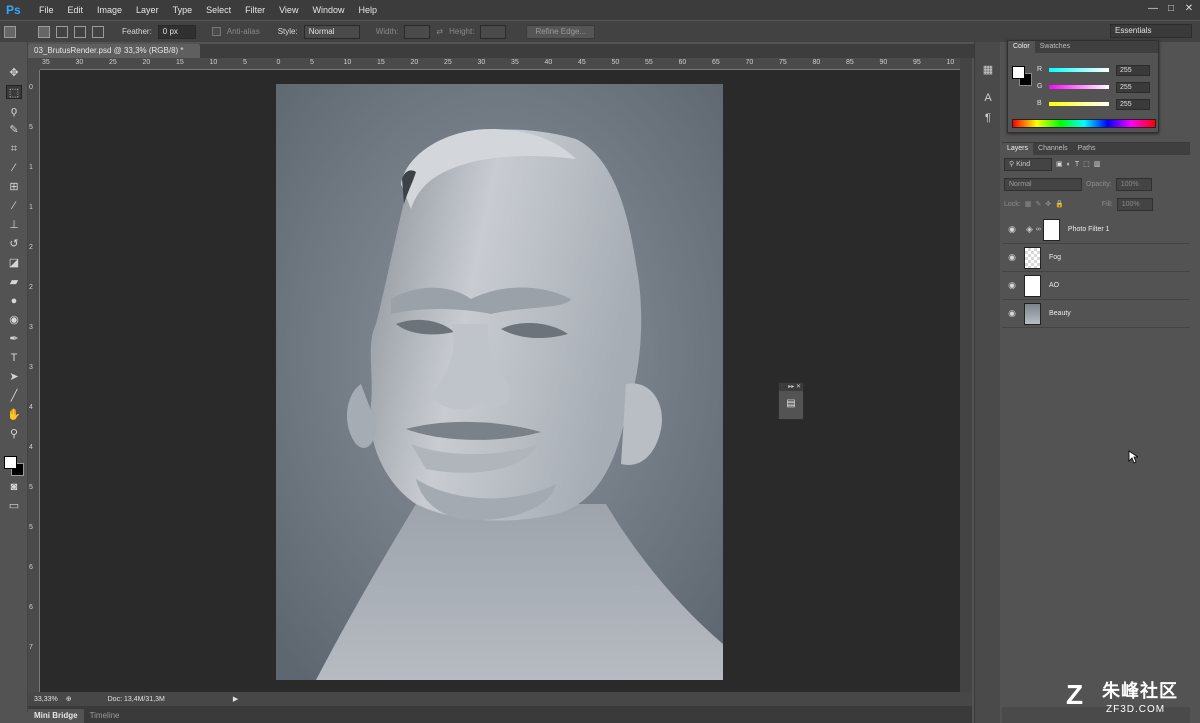 The width and height of the screenshot is (1200, 723). Describe the element at coordinates (1028, 164) in the screenshot. I see `kind-filter-select: ⚲ Kind` at that location.